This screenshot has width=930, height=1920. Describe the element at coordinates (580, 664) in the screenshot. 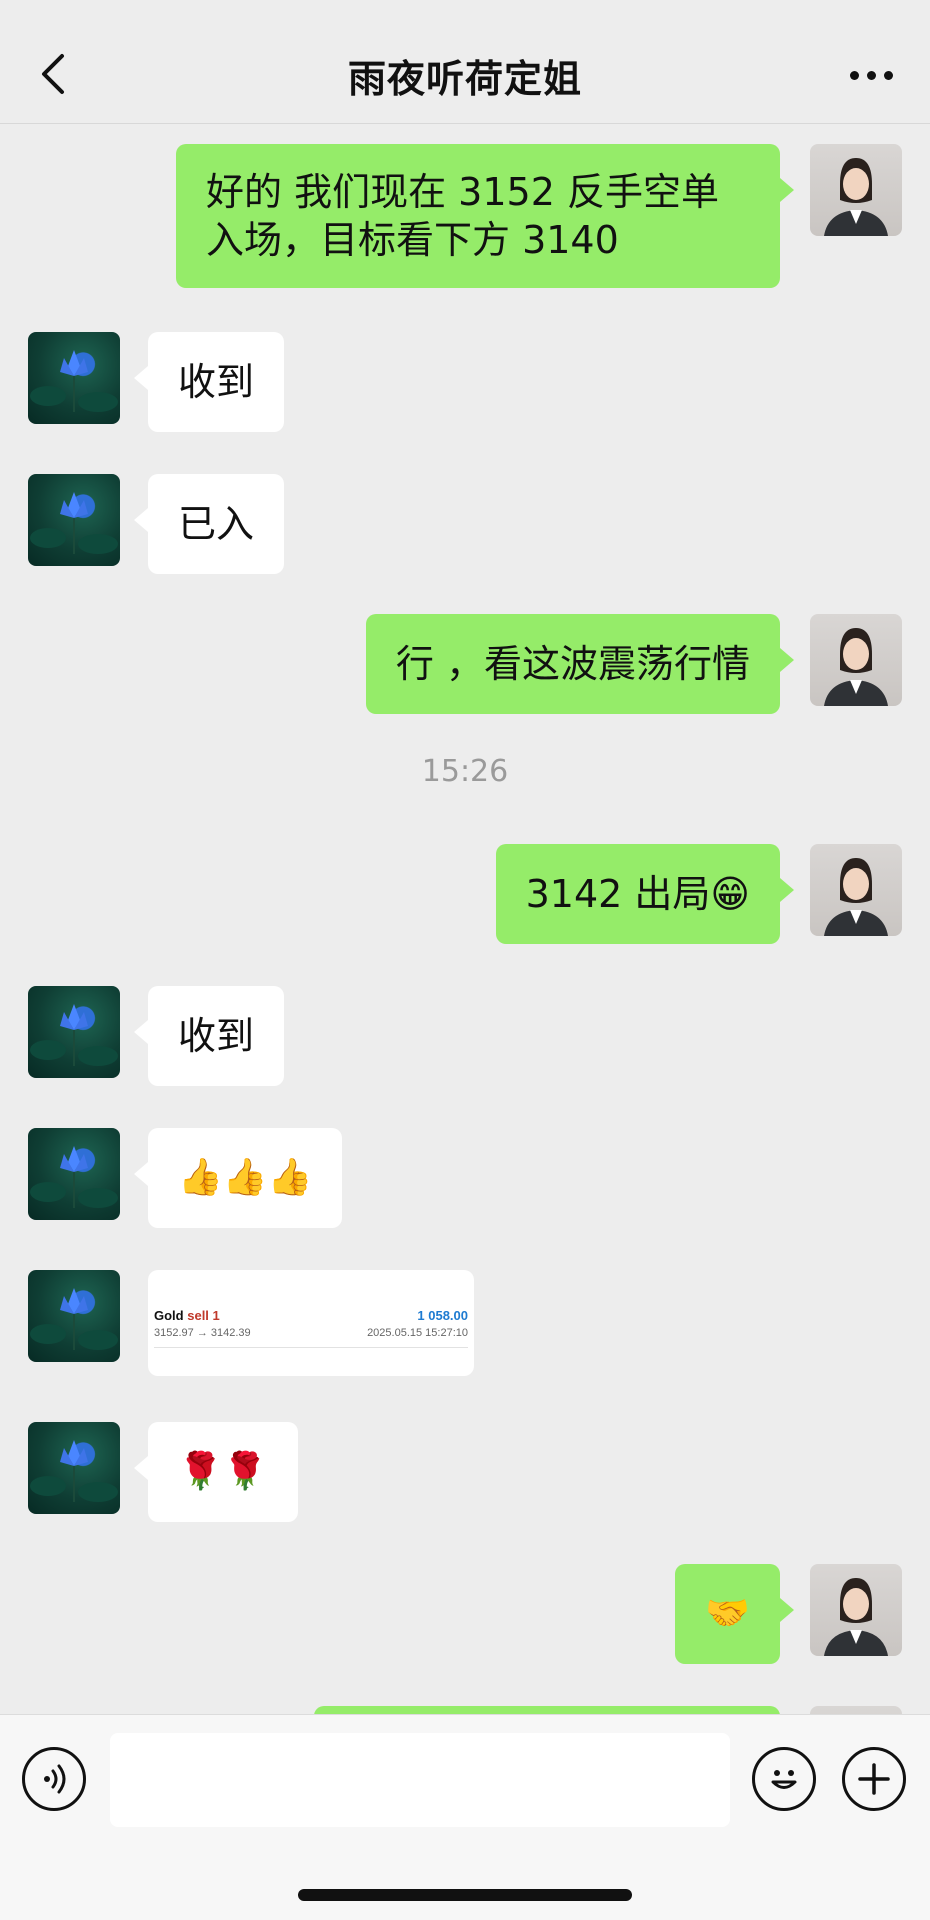

I see `message-bubble-sent: 行 ，看这波震荡行情` at that location.